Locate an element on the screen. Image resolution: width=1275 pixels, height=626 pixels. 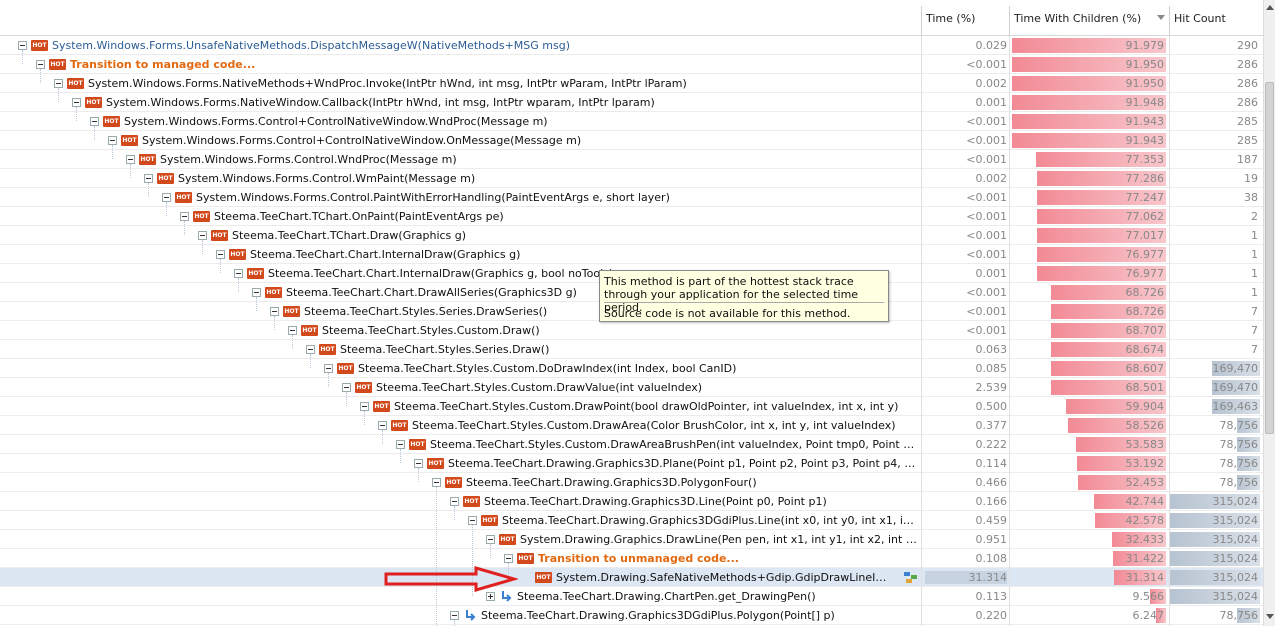
time-percent-value: 0.114 is located at coordinates (991, 463).